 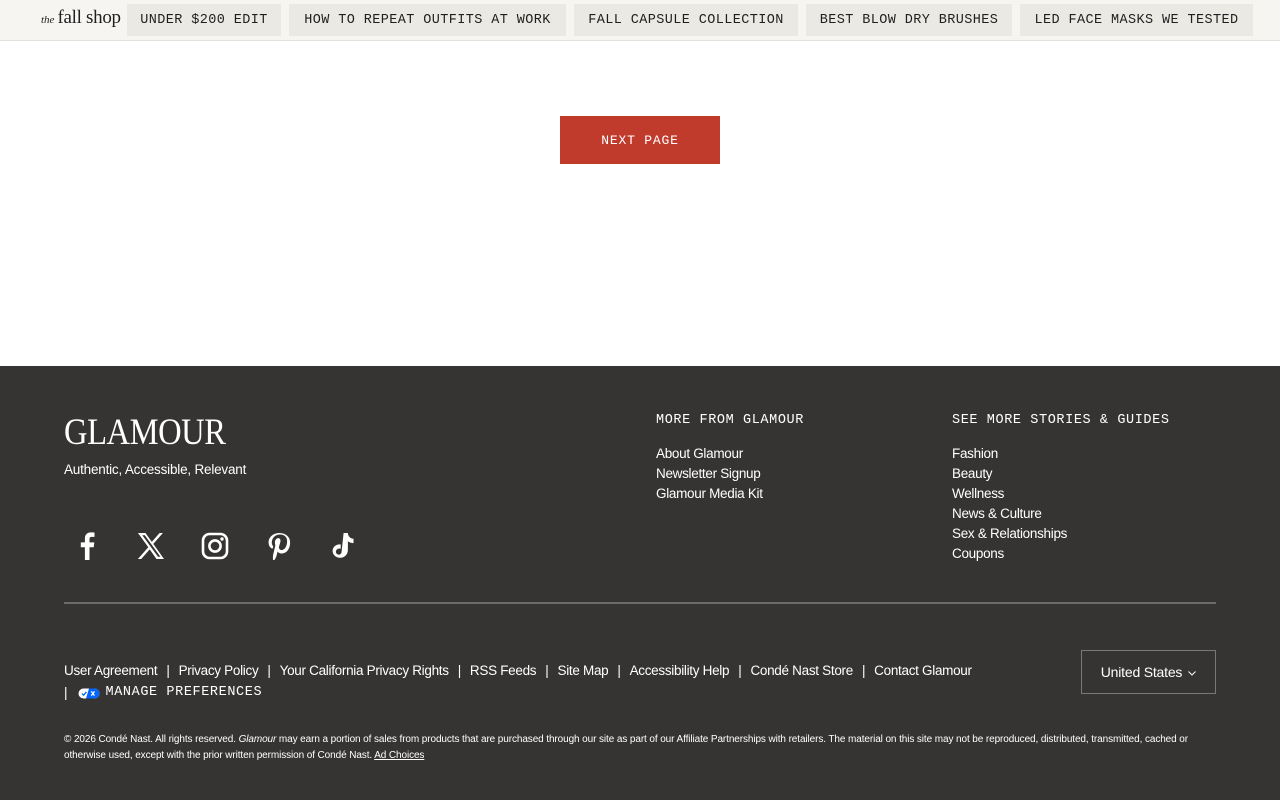 What do you see at coordinates (1009, 494) in the screenshot?
I see `footer-link-wellness: Wellness` at bounding box center [1009, 494].